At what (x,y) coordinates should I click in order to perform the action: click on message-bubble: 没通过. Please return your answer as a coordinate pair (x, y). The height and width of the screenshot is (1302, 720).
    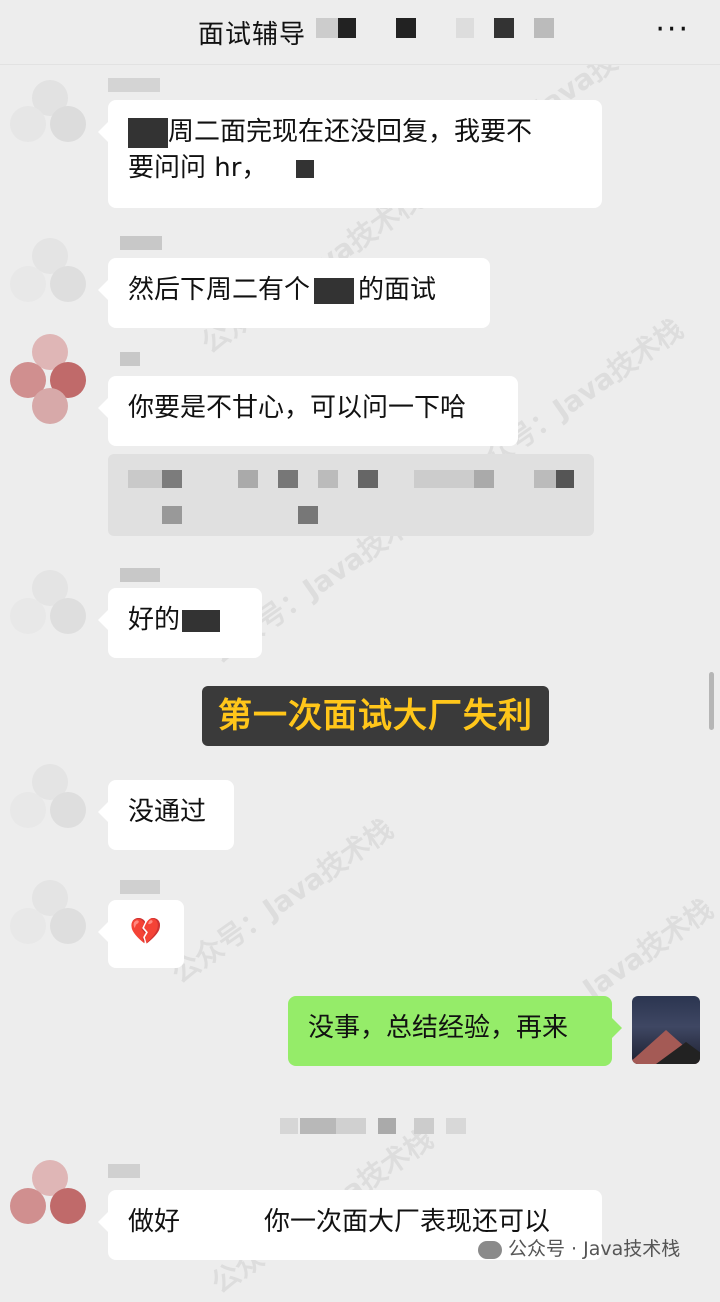
    Looking at the image, I should click on (166, 815).